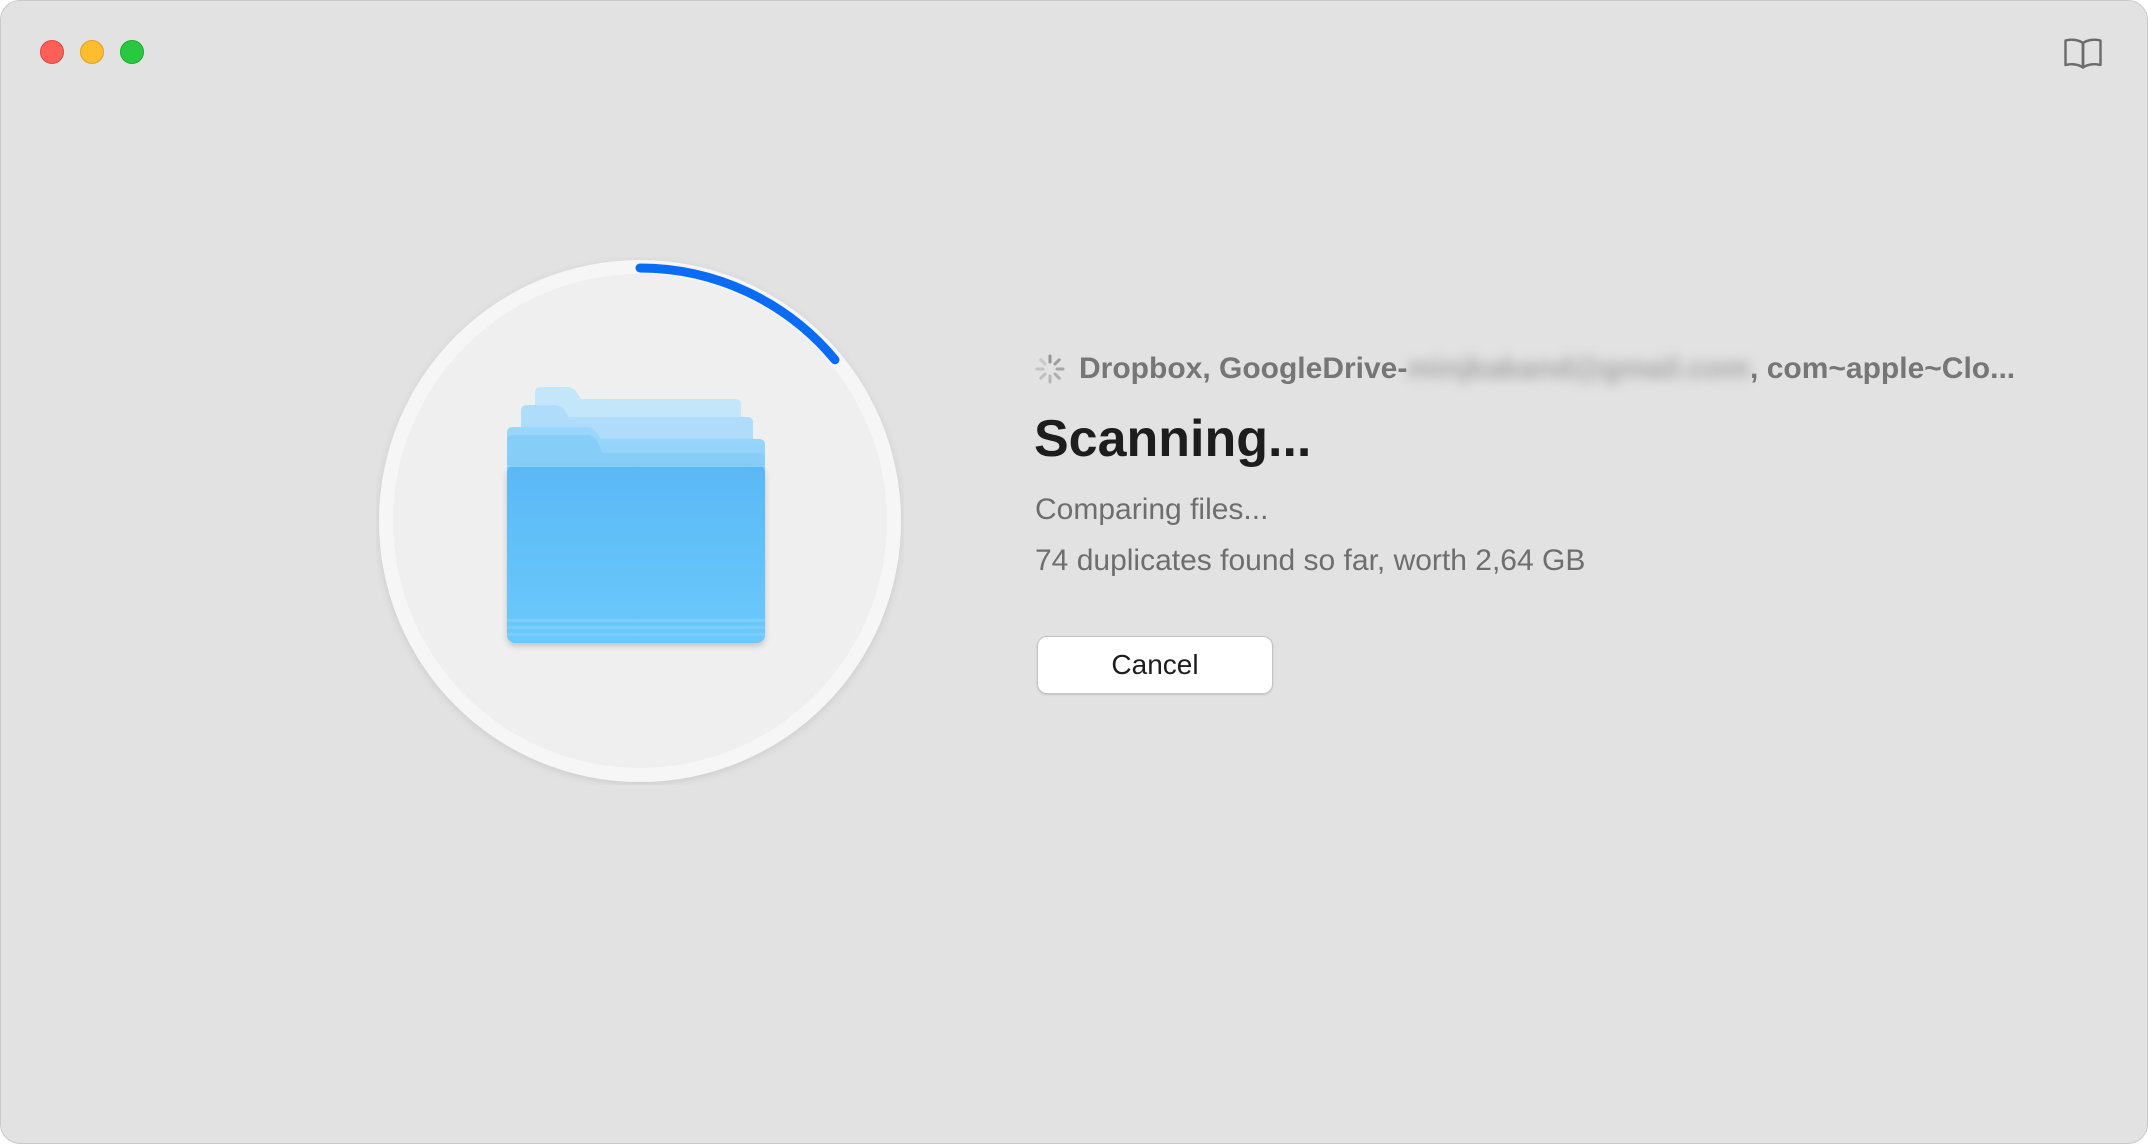  What do you see at coordinates (2083, 53) in the screenshot?
I see `book-icon` at bounding box center [2083, 53].